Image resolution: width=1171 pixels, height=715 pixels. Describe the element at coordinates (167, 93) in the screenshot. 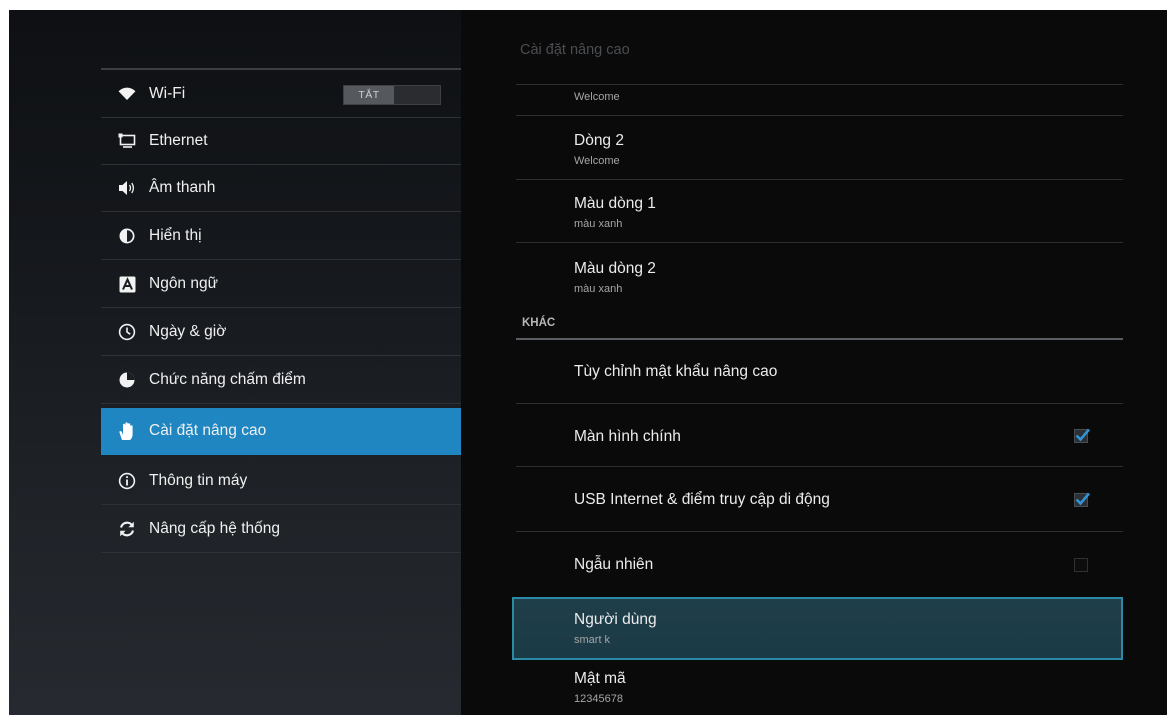

I see `nav-item-label: Wi-Fi` at that location.